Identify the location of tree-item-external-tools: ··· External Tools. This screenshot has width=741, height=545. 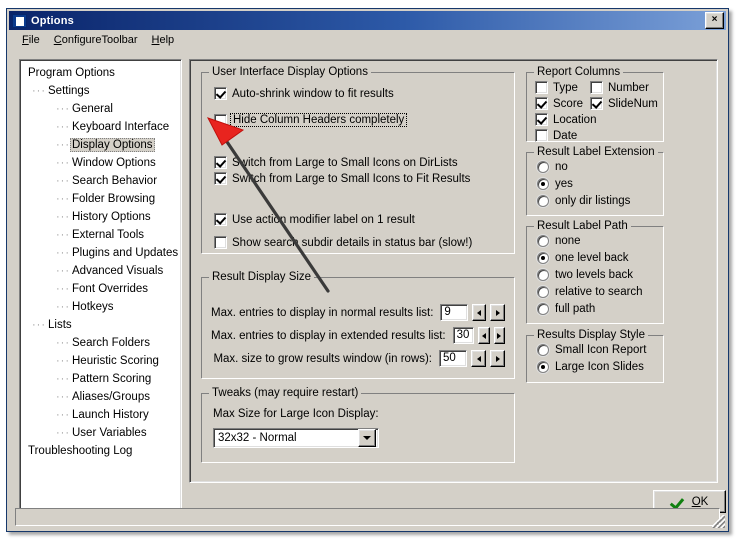
(102, 235).